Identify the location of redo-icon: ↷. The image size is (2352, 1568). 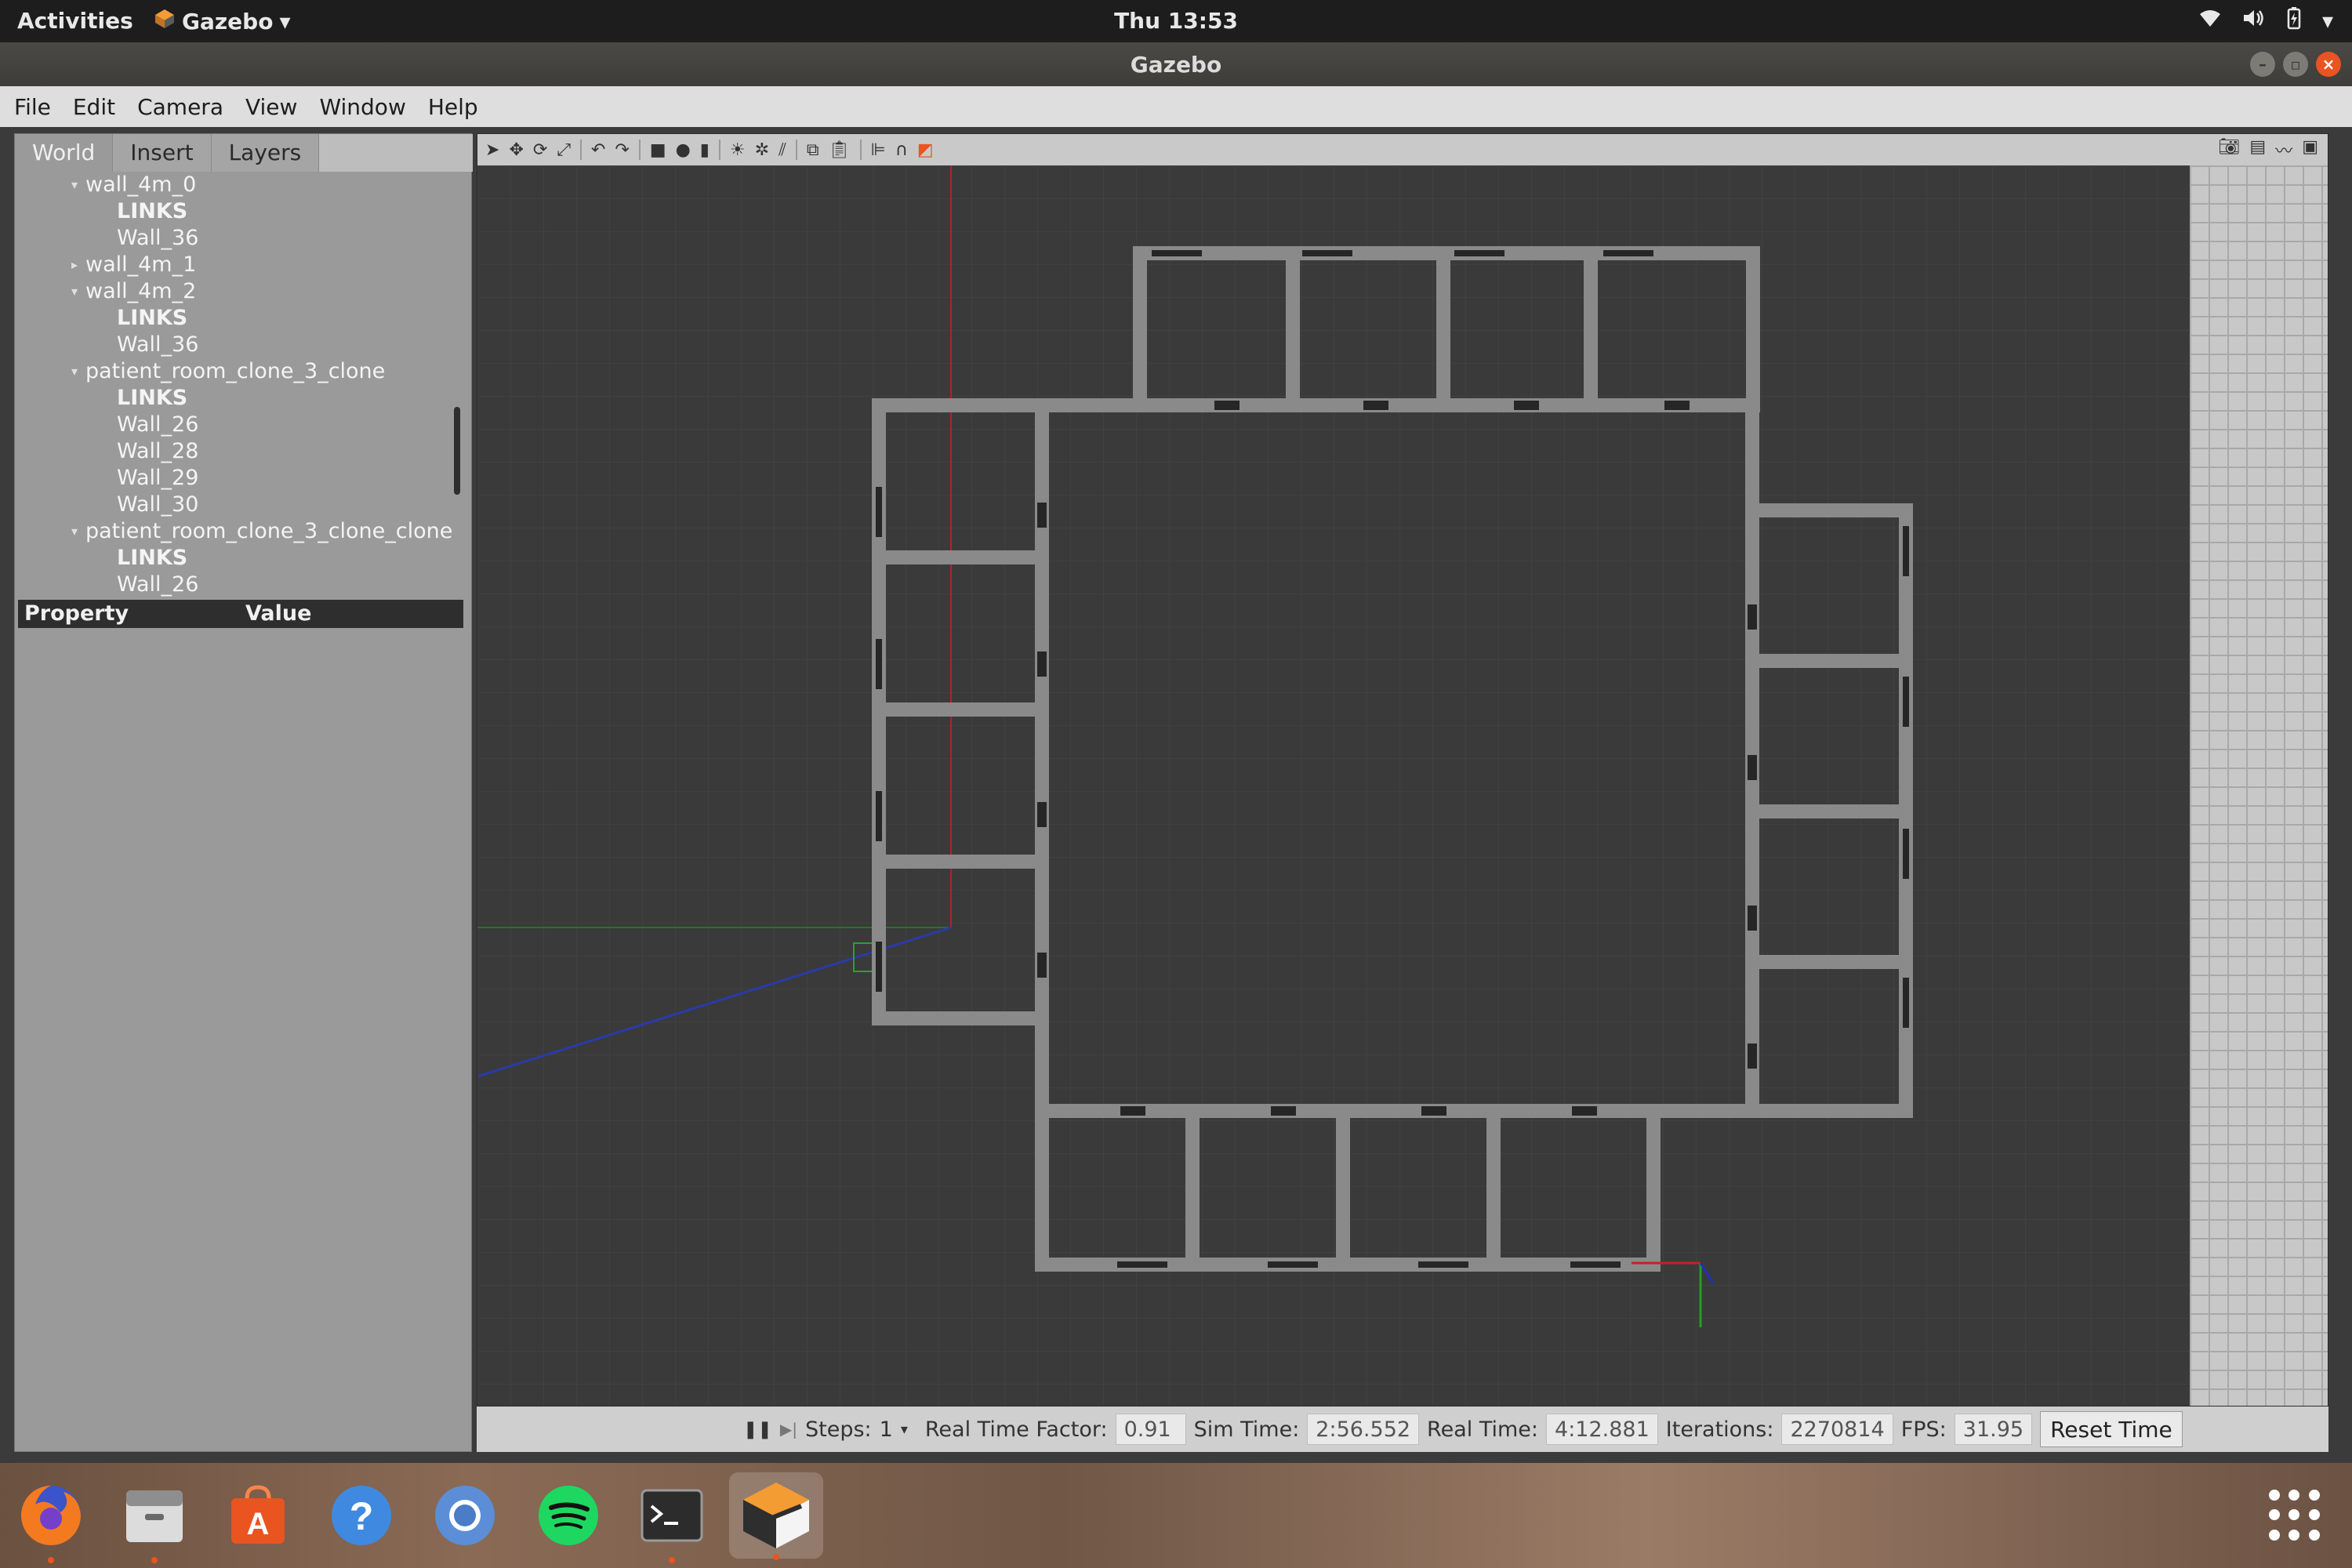
(622, 150).